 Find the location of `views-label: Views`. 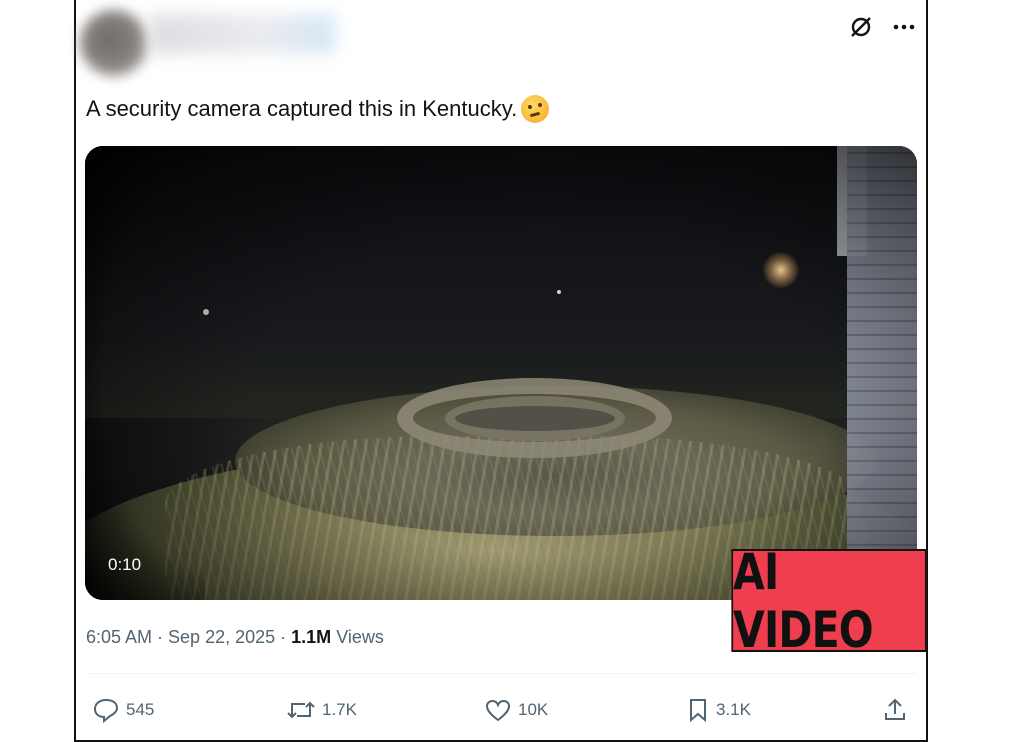

views-label: Views is located at coordinates (360, 637).